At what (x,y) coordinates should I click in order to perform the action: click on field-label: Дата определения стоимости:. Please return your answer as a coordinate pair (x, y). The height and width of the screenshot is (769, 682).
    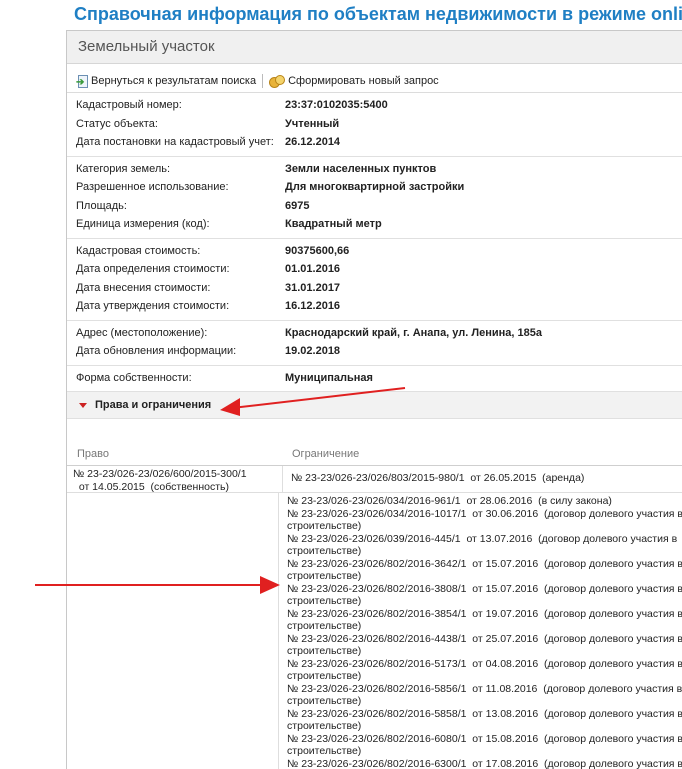
    Looking at the image, I should click on (176, 269).